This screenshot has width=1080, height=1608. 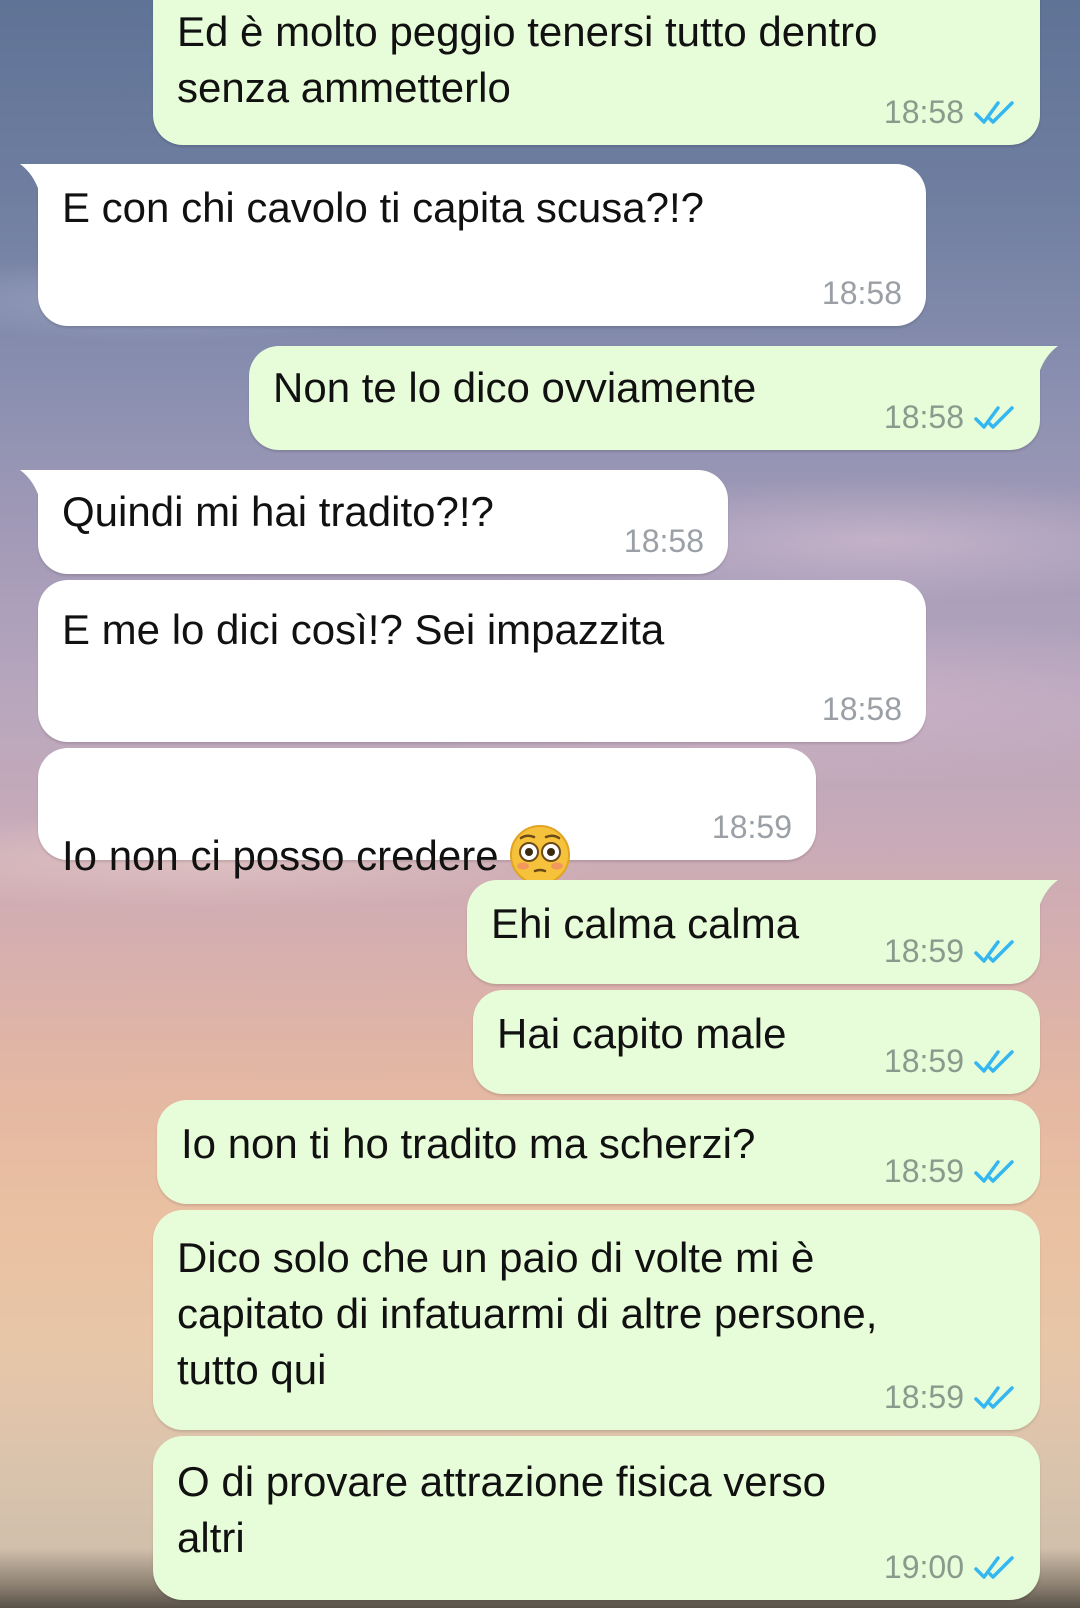 What do you see at coordinates (923, 1567) in the screenshot?
I see `message-time: 19:00` at bounding box center [923, 1567].